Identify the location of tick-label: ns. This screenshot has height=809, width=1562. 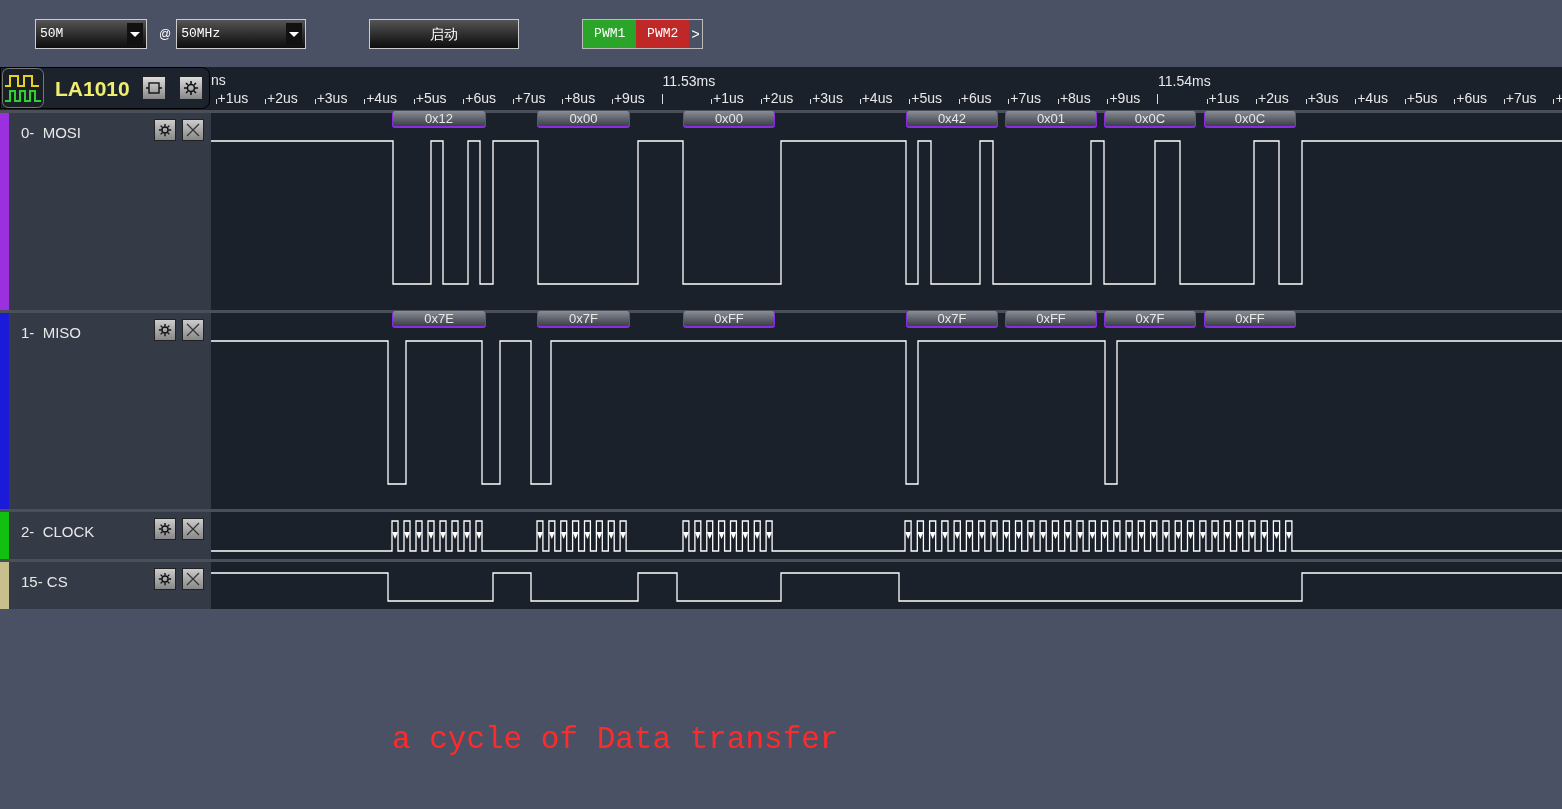
(218, 80).